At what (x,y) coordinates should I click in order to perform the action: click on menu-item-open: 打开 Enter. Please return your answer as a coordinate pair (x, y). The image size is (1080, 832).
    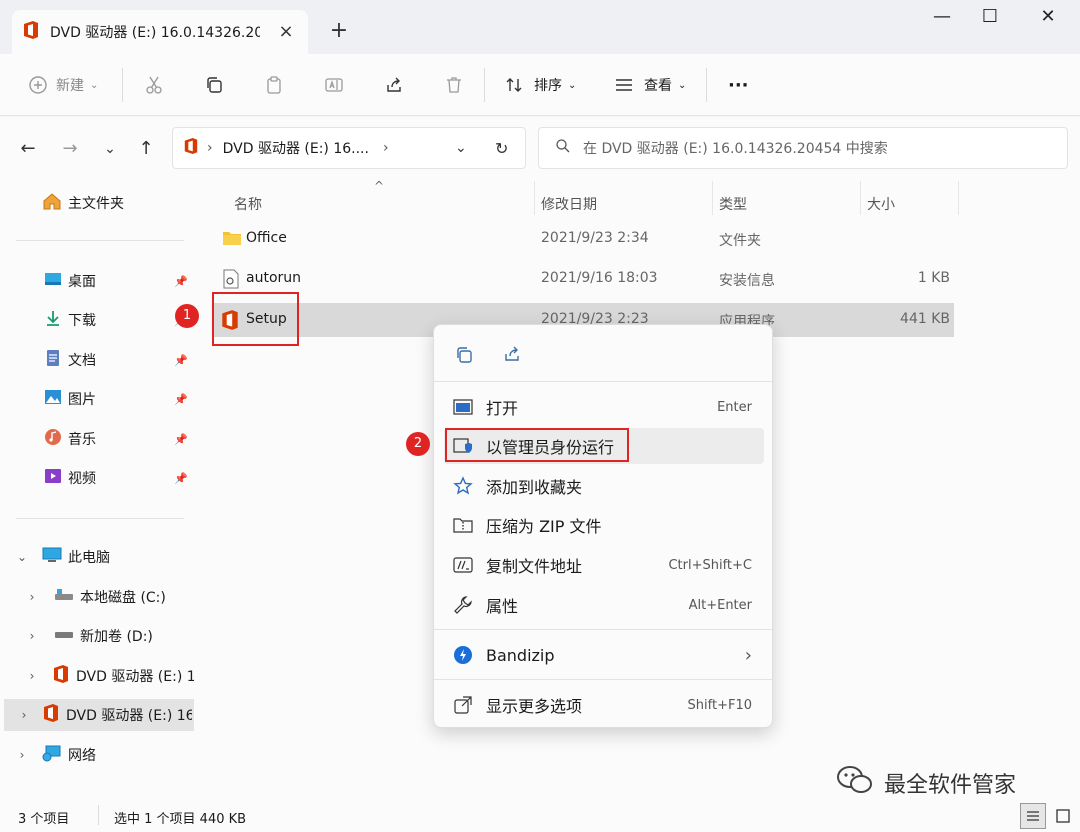
    Looking at the image, I should click on (604, 407).